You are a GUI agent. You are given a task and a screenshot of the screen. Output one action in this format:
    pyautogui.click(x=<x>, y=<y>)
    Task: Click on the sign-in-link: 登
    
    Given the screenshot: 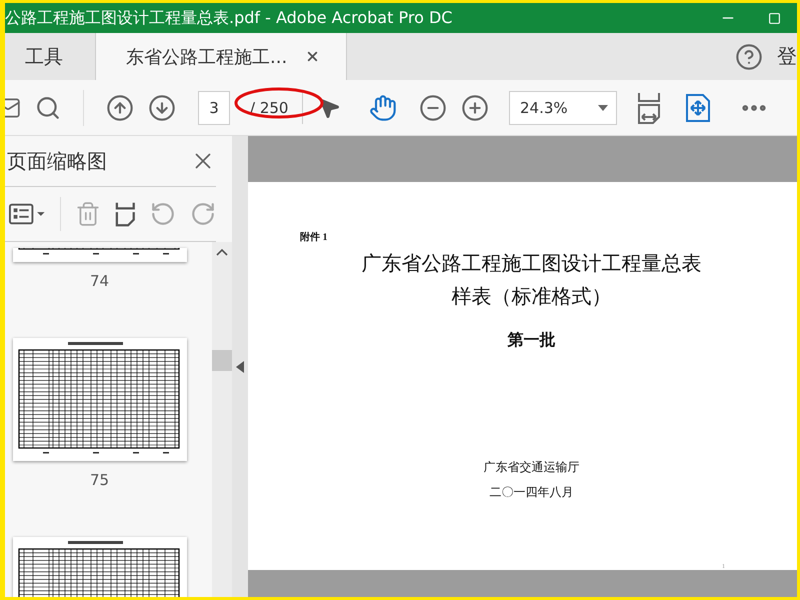 What is the action you would take?
    pyautogui.click(x=787, y=56)
    